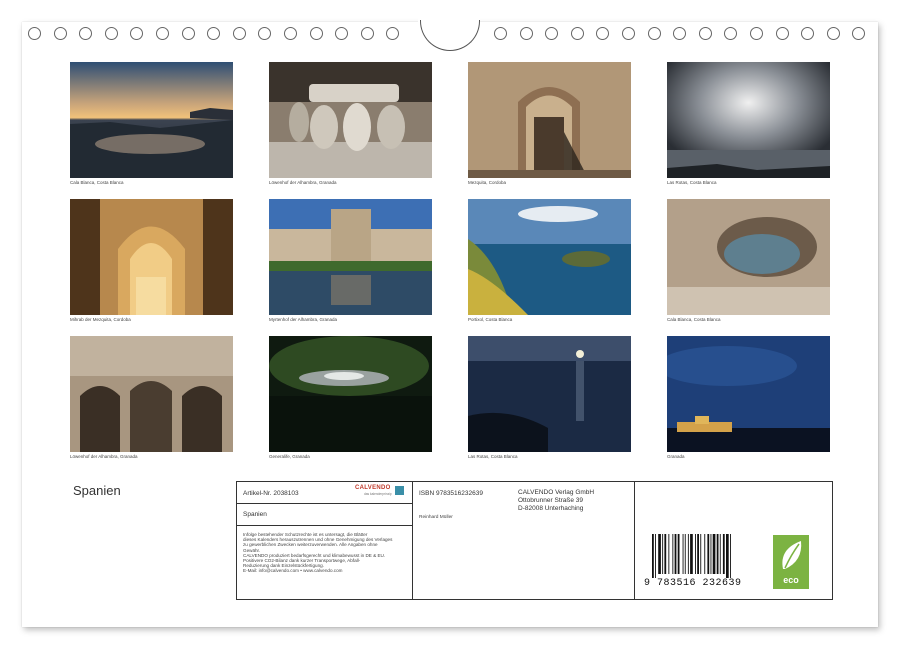 Image resolution: width=899 pixels, height=648 pixels. What do you see at coordinates (350, 394) in the screenshot?
I see `photo-generalife-fountain` at bounding box center [350, 394].